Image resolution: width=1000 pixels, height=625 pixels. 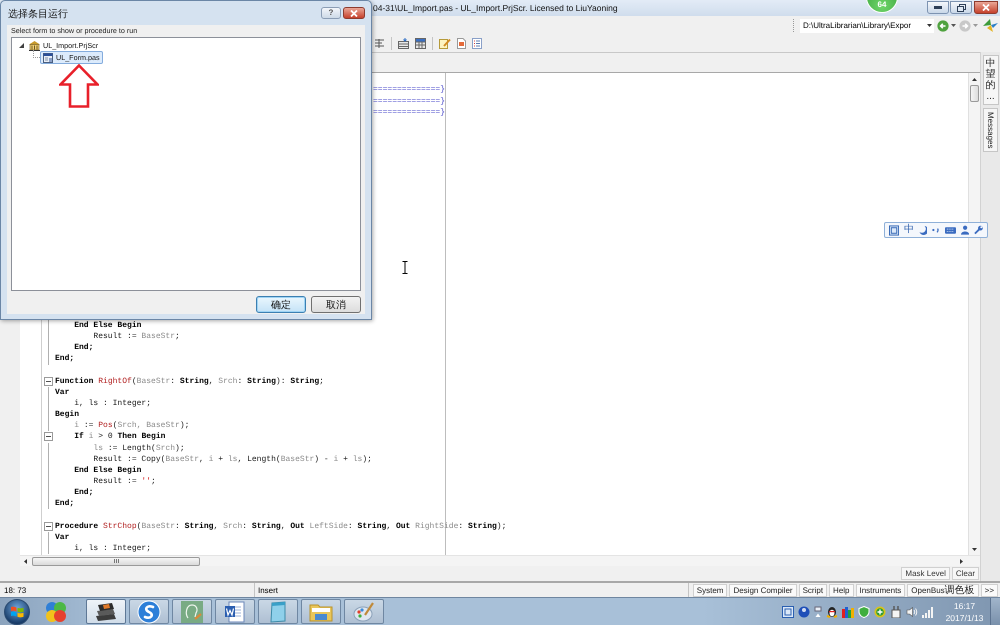 I want to click on sphere-icon, so click(x=804, y=612).